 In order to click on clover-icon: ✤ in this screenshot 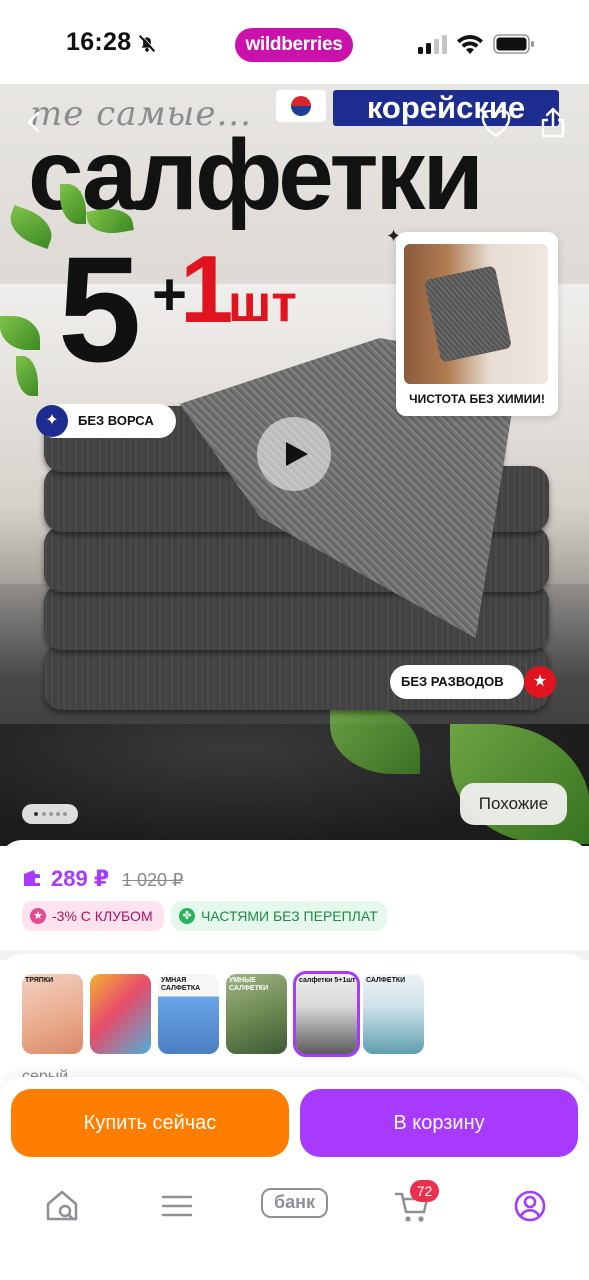, I will do `click(187, 916)`.